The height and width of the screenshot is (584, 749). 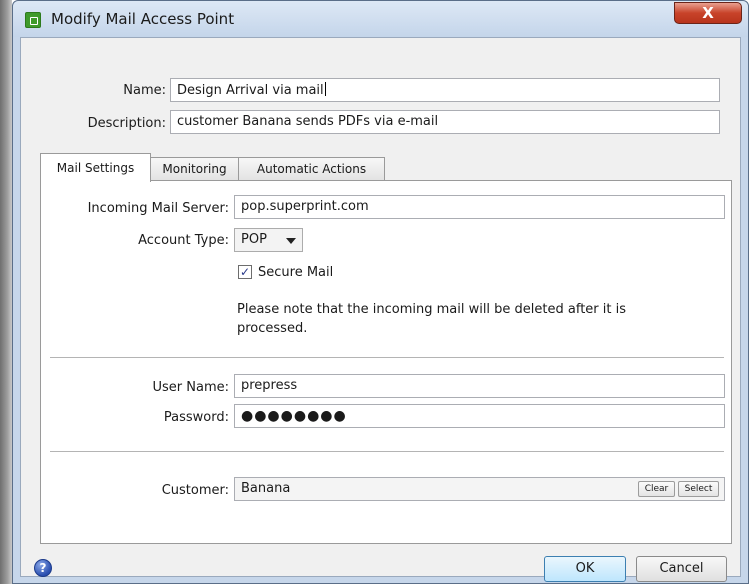 I want to click on description-label: Description:, so click(x=126, y=123).